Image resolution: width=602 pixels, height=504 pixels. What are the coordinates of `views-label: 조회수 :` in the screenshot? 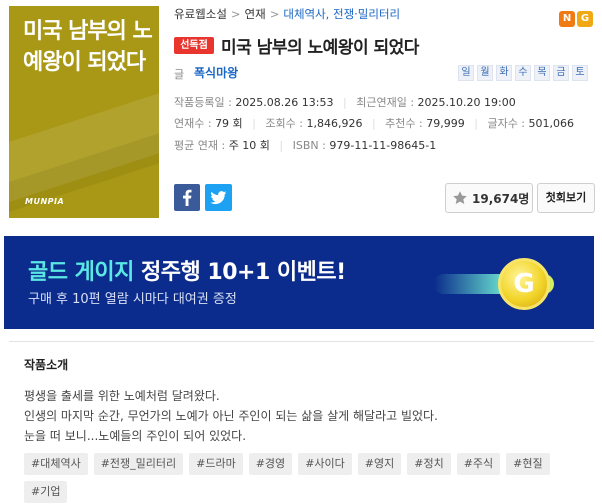 It's located at (284, 123).